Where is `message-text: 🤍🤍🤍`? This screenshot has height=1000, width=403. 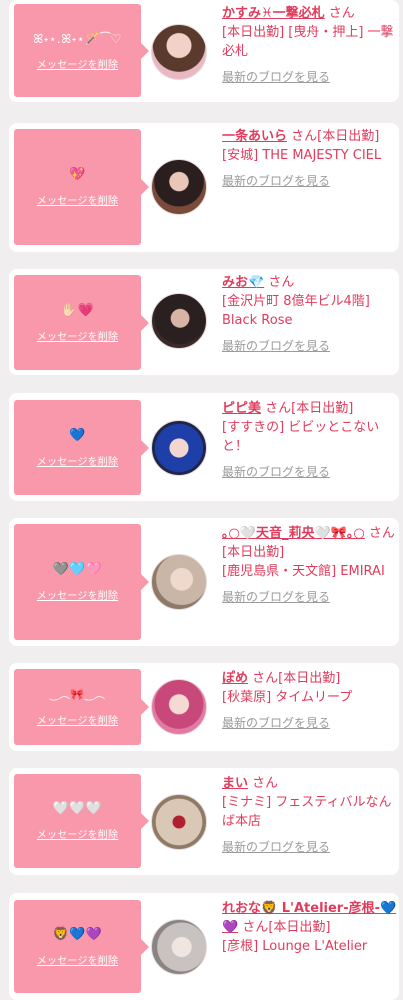
message-text: 🤍🤍🤍 is located at coordinates (77, 808).